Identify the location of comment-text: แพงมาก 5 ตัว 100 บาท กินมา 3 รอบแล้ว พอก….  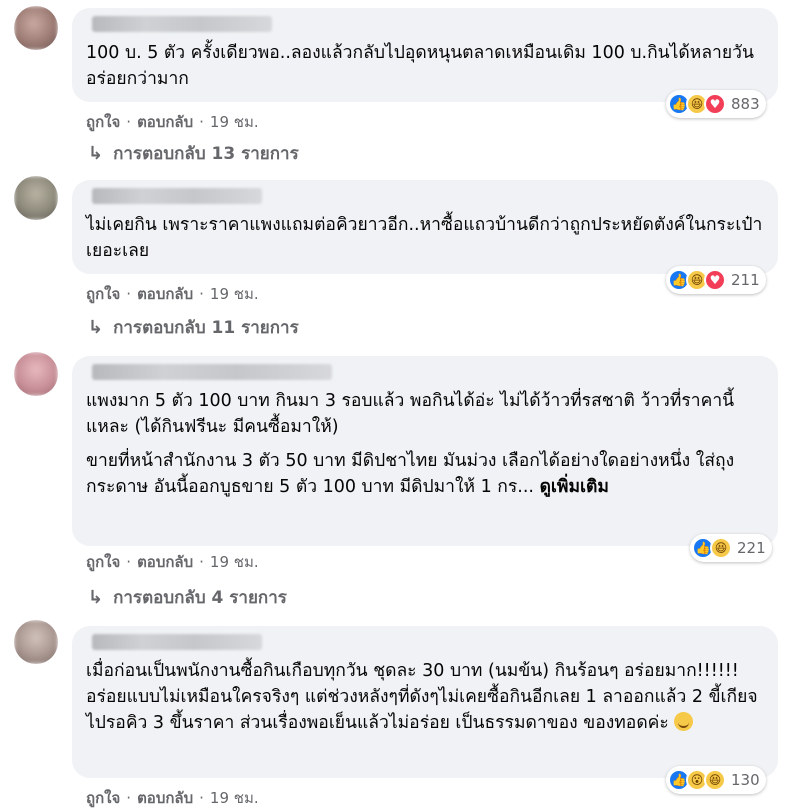
(410, 414).